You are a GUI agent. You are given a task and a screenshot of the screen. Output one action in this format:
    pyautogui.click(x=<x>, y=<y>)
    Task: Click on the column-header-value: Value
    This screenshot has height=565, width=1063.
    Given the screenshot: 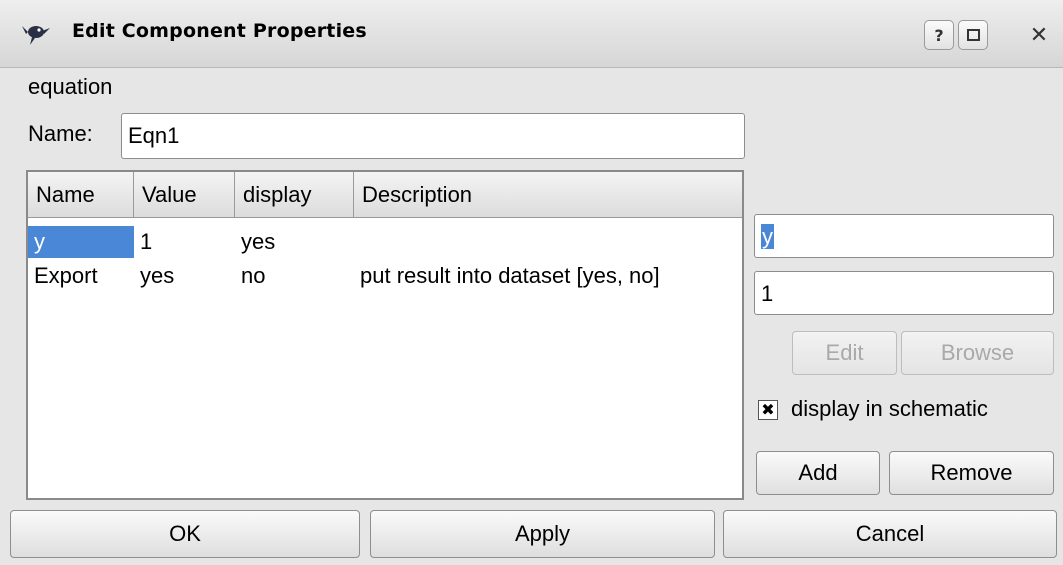 What is the action you would take?
    pyautogui.click(x=184, y=195)
    